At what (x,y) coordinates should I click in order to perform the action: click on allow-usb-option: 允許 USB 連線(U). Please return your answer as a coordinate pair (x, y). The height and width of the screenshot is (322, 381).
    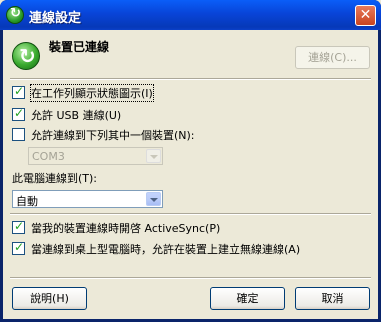
    Looking at the image, I should click on (67, 114).